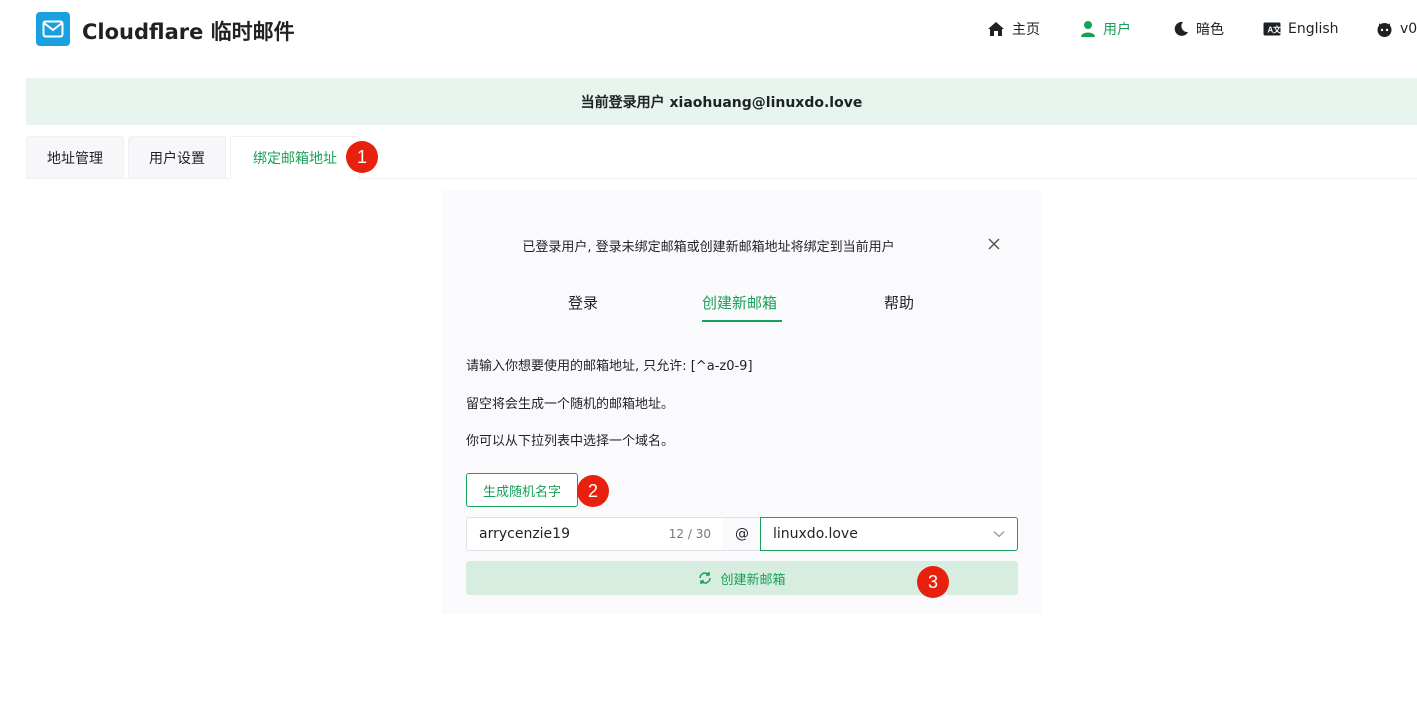  What do you see at coordinates (1313, 29) in the screenshot?
I see `nav-language-label: English` at bounding box center [1313, 29].